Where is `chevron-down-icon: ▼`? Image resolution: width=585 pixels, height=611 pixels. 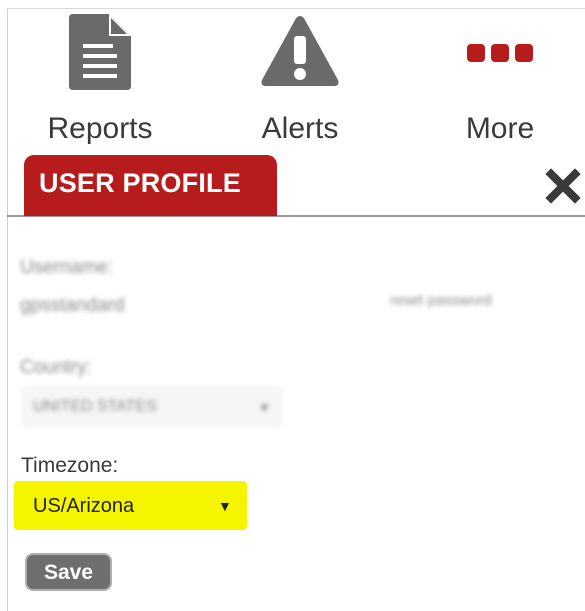
chevron-down-icon: ▼ is located at coordinates (225, 506).